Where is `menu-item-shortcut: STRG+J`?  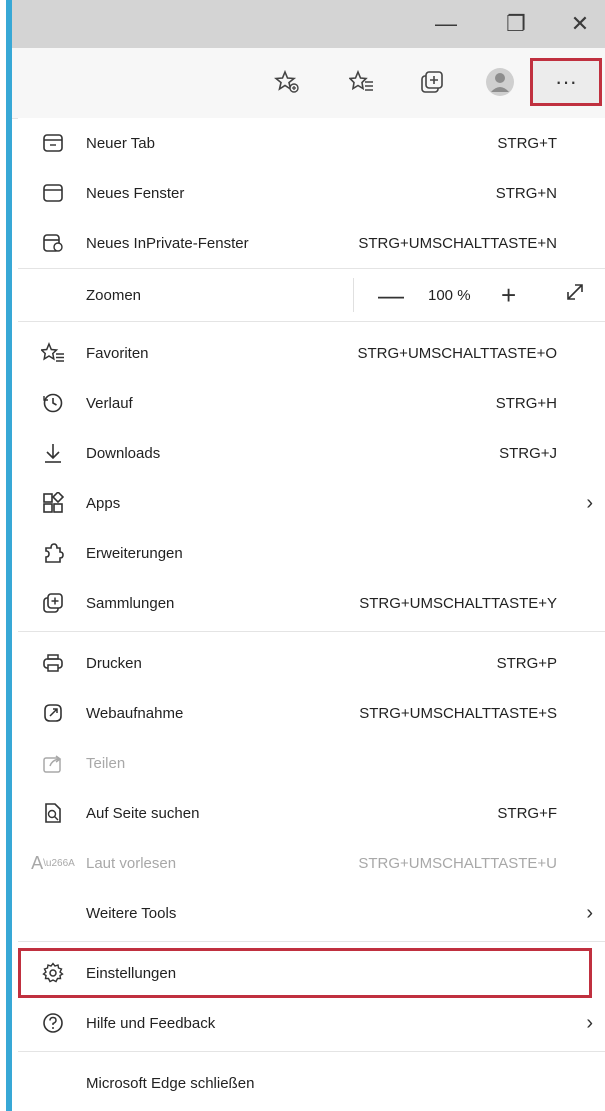 menu-item-shortcut: STRG+J is located at coordinates (528, 453).